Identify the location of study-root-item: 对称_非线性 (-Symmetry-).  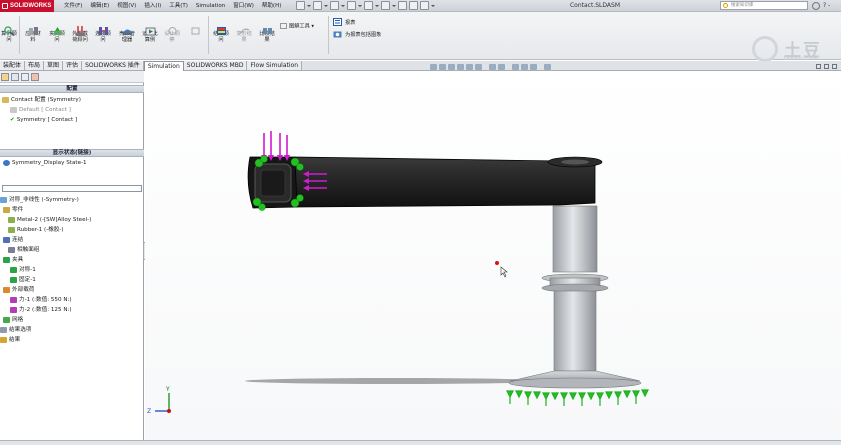
(39, 200).